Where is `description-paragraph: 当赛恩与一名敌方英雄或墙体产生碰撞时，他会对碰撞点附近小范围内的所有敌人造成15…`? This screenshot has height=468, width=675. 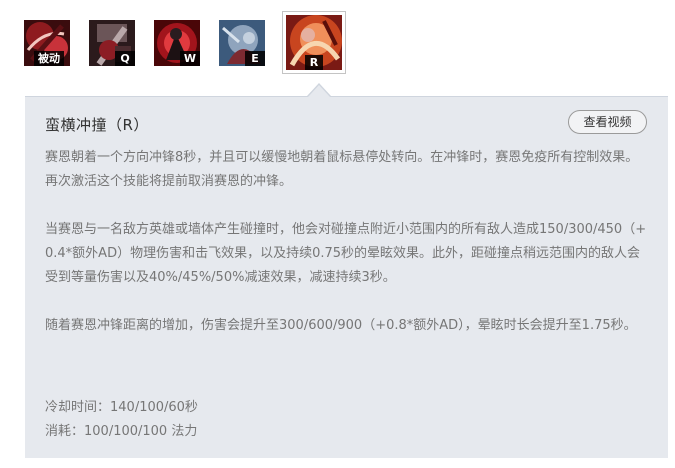 description-paragraph: 当赛恩与一名敌方英雄或墙体产生碰撞时，他会对碰撞点附近小范围内的所有敌人造成15… is located at coordinates (346, 253).